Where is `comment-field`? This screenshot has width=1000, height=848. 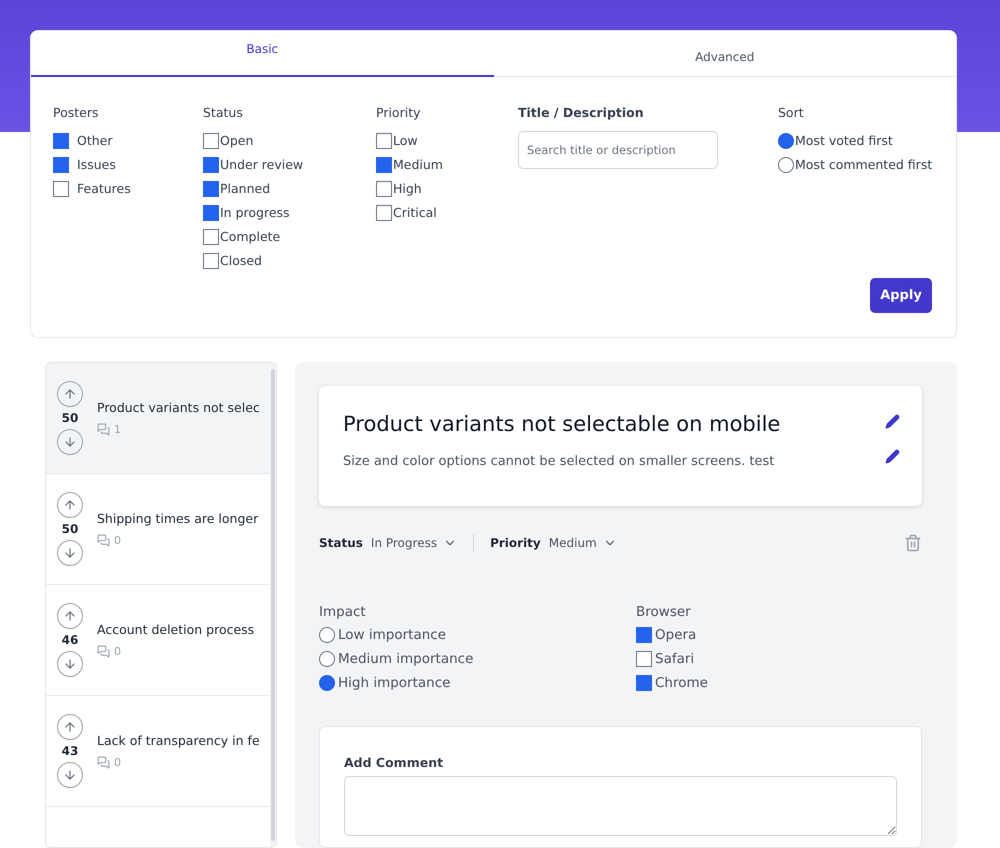 comment-field is located at coordinates (620, 806).